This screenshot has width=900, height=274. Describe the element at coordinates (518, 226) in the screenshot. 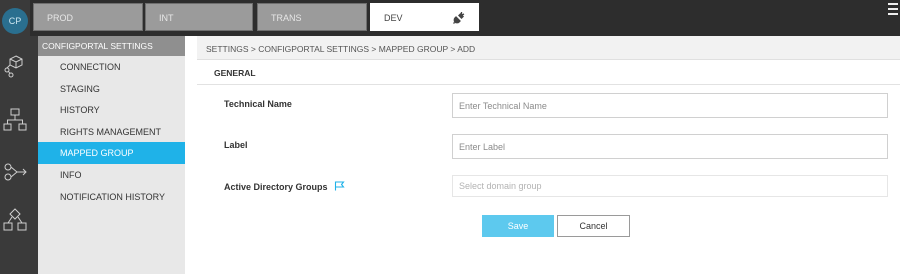

I see `save-button: Save` at that location.